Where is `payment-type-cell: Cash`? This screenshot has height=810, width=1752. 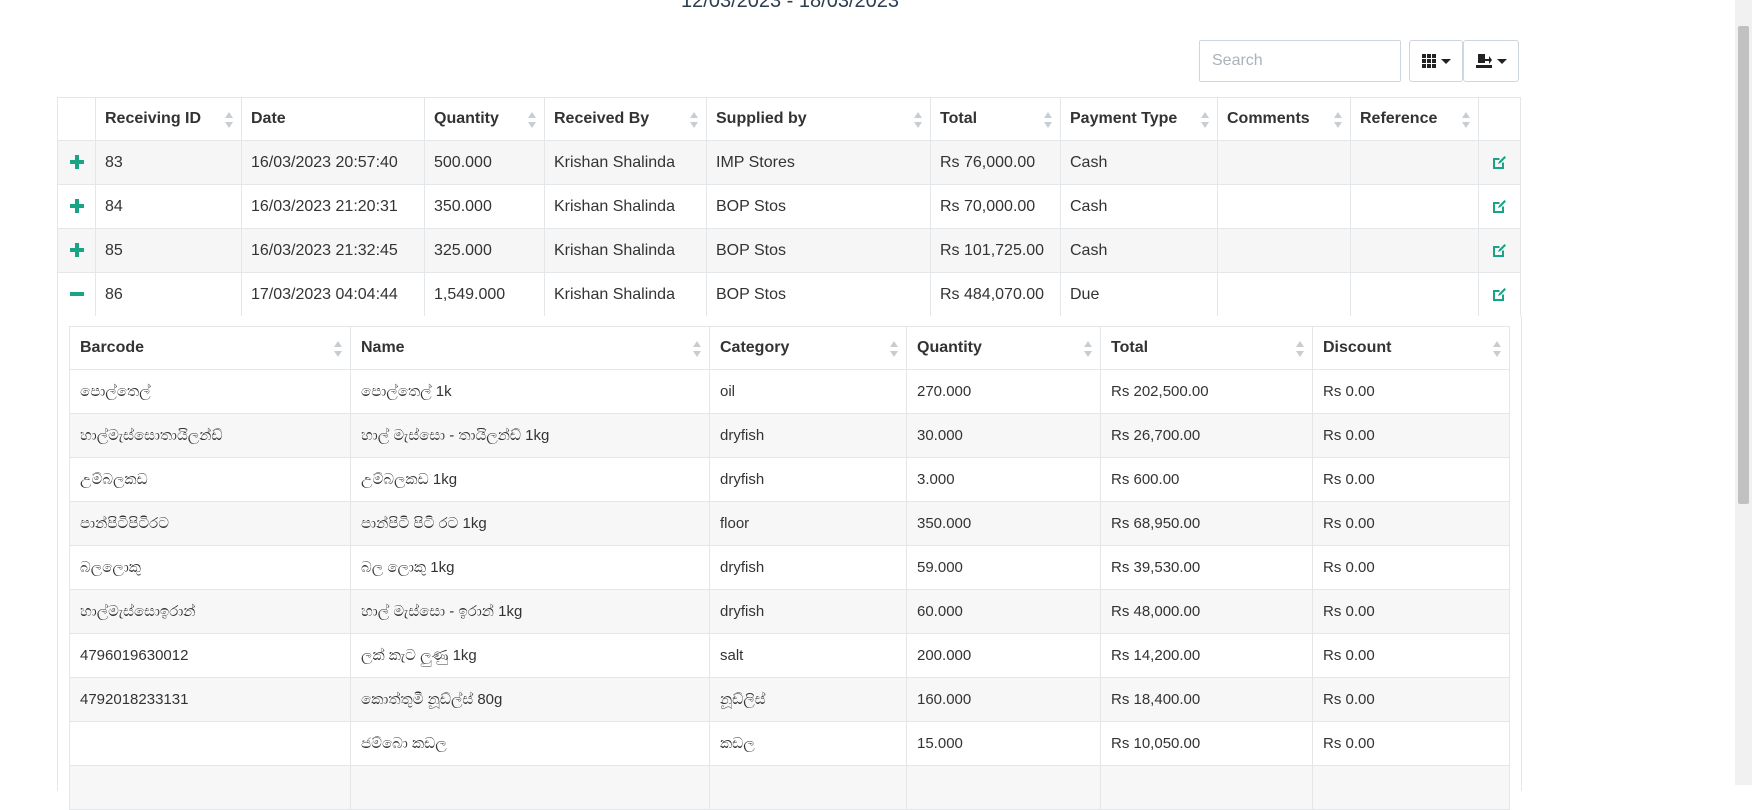 payment-type-cell: Cash is located at coordinates (1139, 250).